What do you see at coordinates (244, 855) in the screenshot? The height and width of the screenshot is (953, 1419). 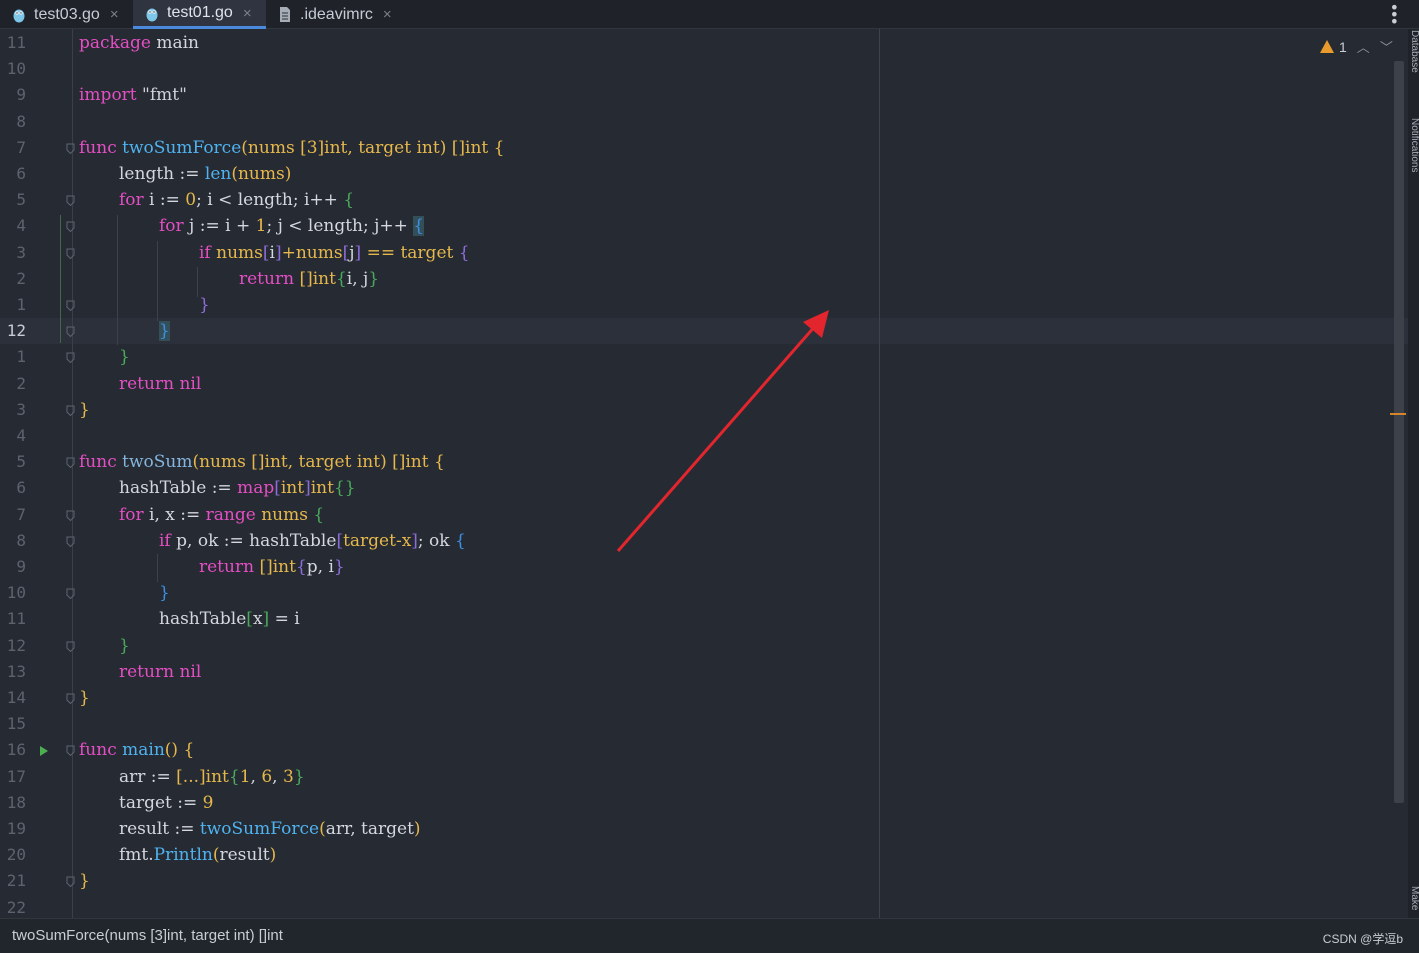 I see `code-token: result` at bounding box center [244, 855].